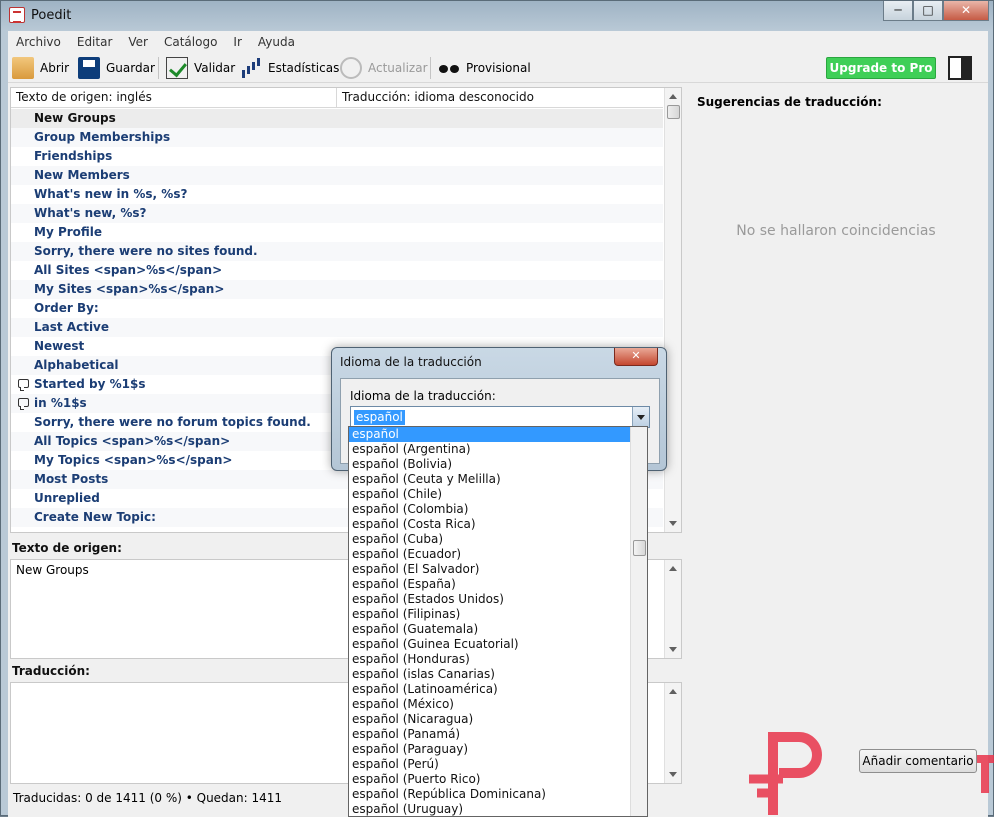 The height and width of the screenshot is (817, 994). I want to click on source-string: My Topics <span>%s</span>, so click(133, 460).